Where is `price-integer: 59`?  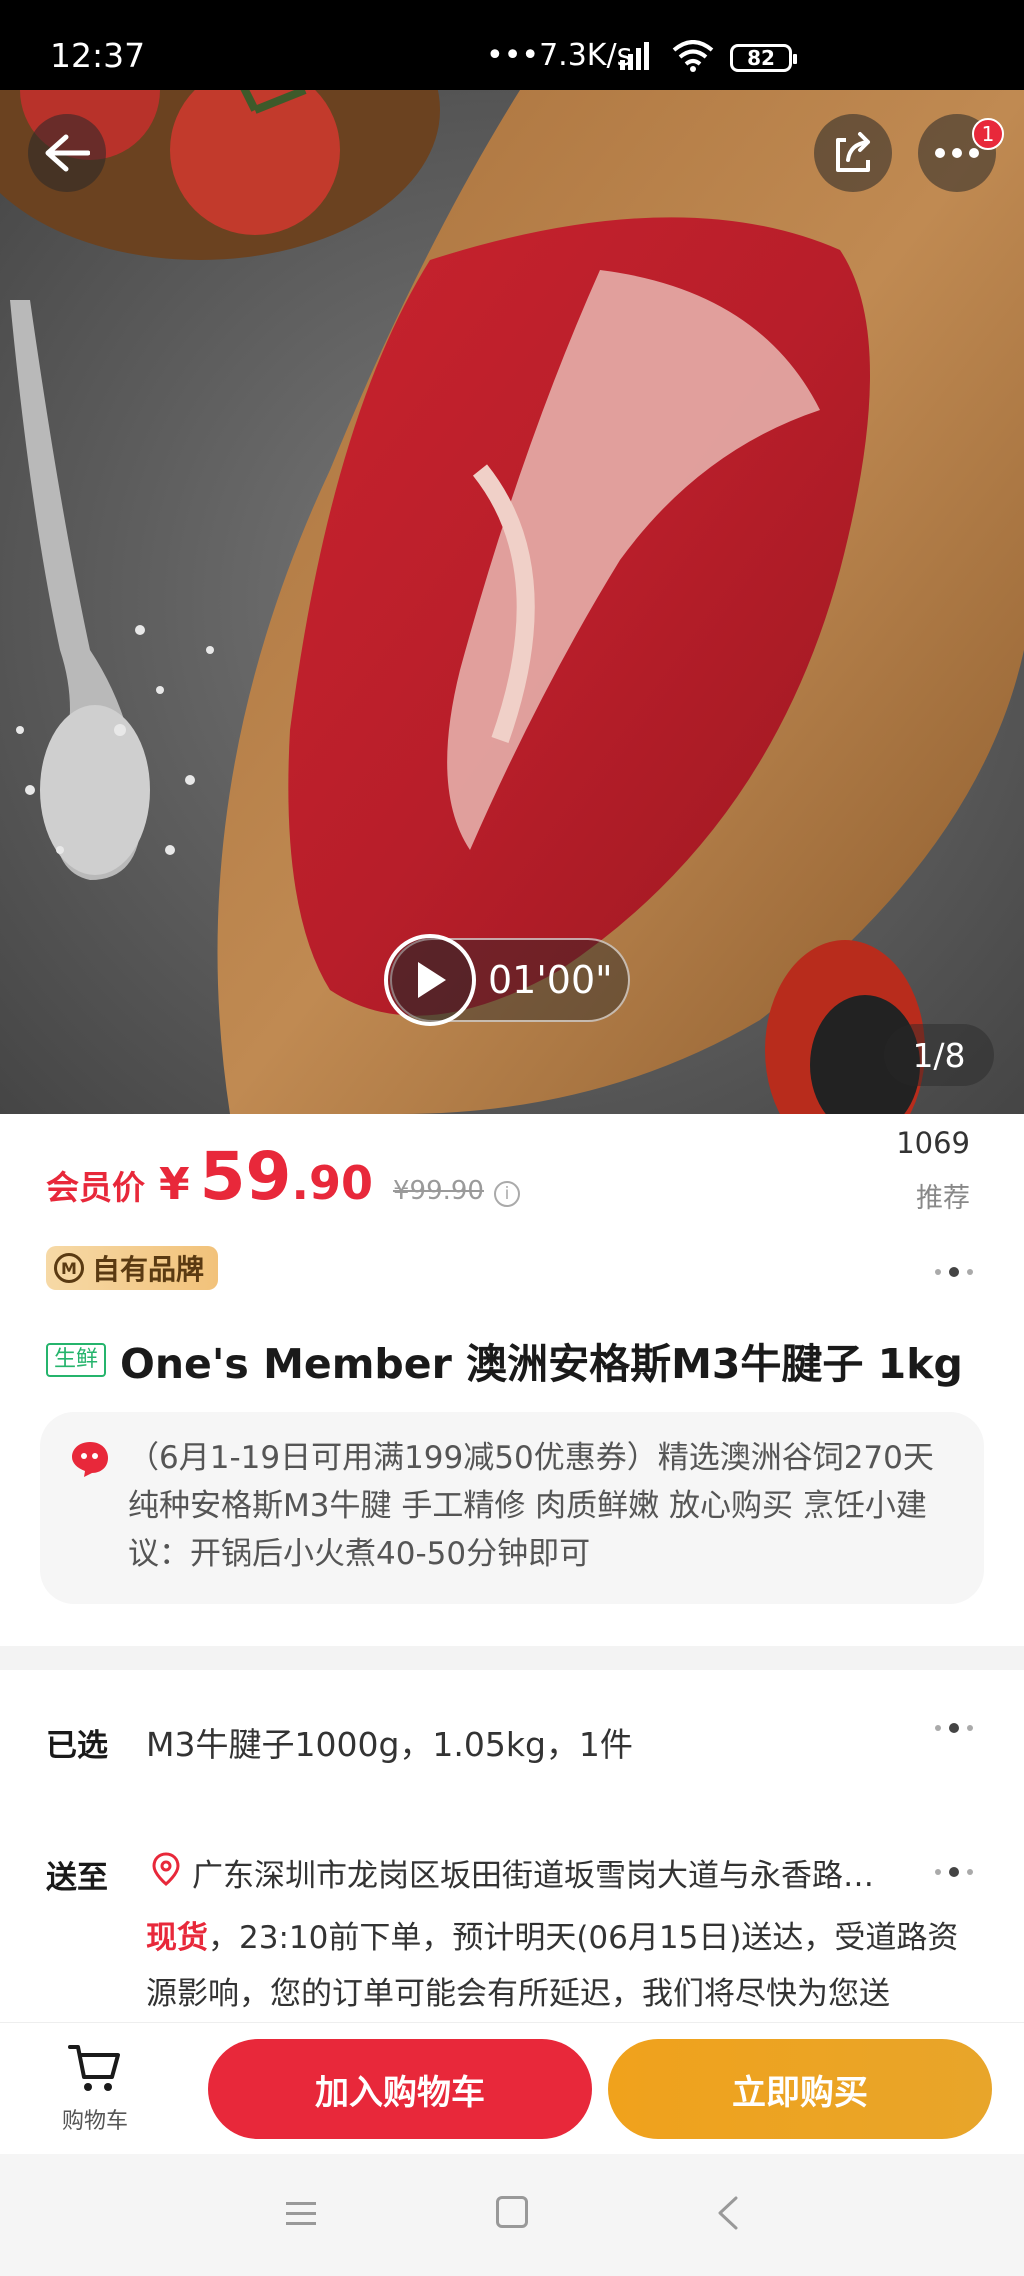
price-integer: 59 is located at coordinates (245, 1176).